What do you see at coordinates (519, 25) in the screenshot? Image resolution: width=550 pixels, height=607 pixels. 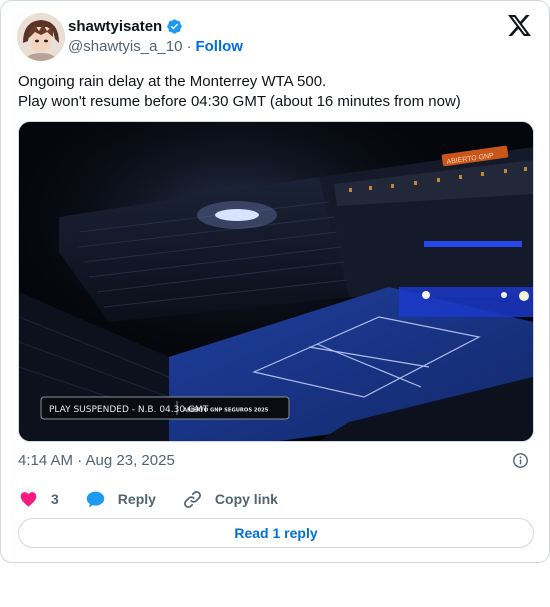 I see `x-logo-icon` at bounding box center [519, 25].